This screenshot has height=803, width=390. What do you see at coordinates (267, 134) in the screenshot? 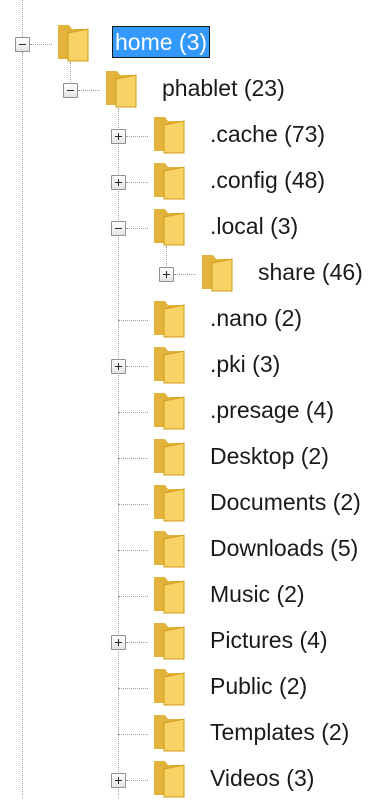
I see `tree-node-label: .cache (73)` at bounding box center [267, 134].